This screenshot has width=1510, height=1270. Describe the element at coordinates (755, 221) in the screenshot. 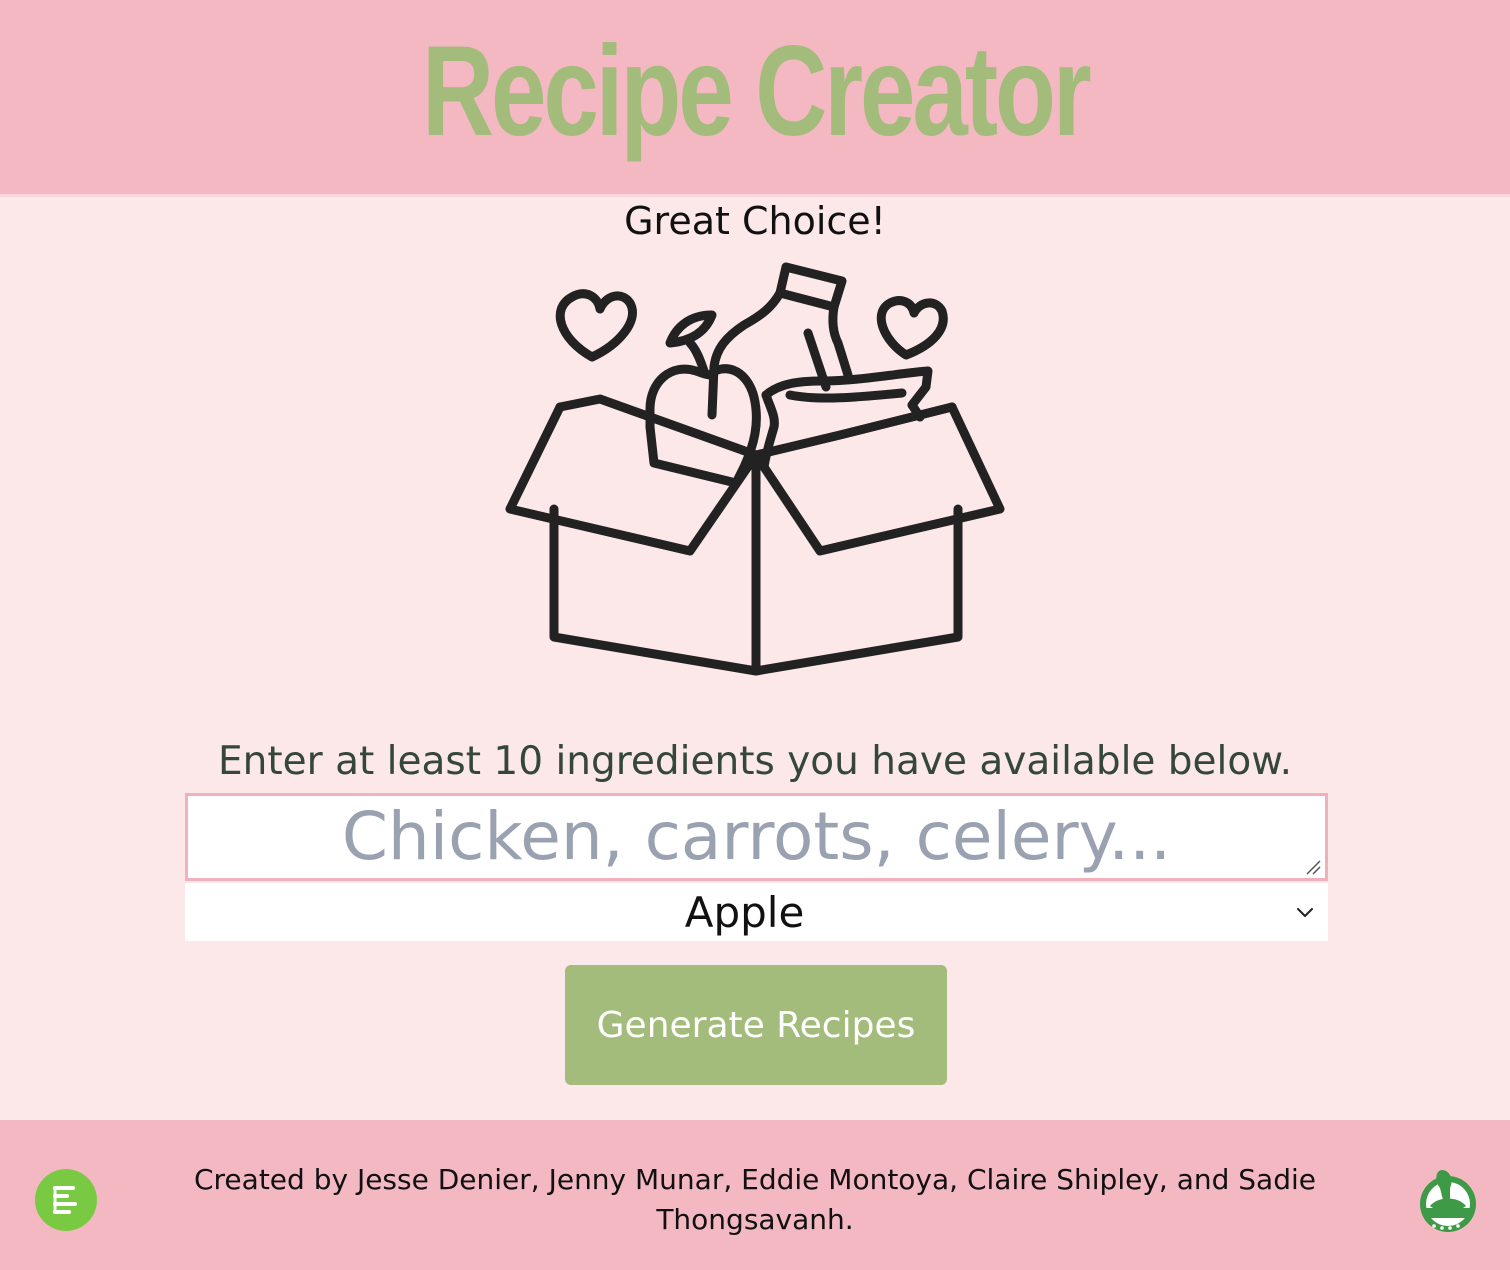

I see `greeting-text: Great Choice!` at that location.